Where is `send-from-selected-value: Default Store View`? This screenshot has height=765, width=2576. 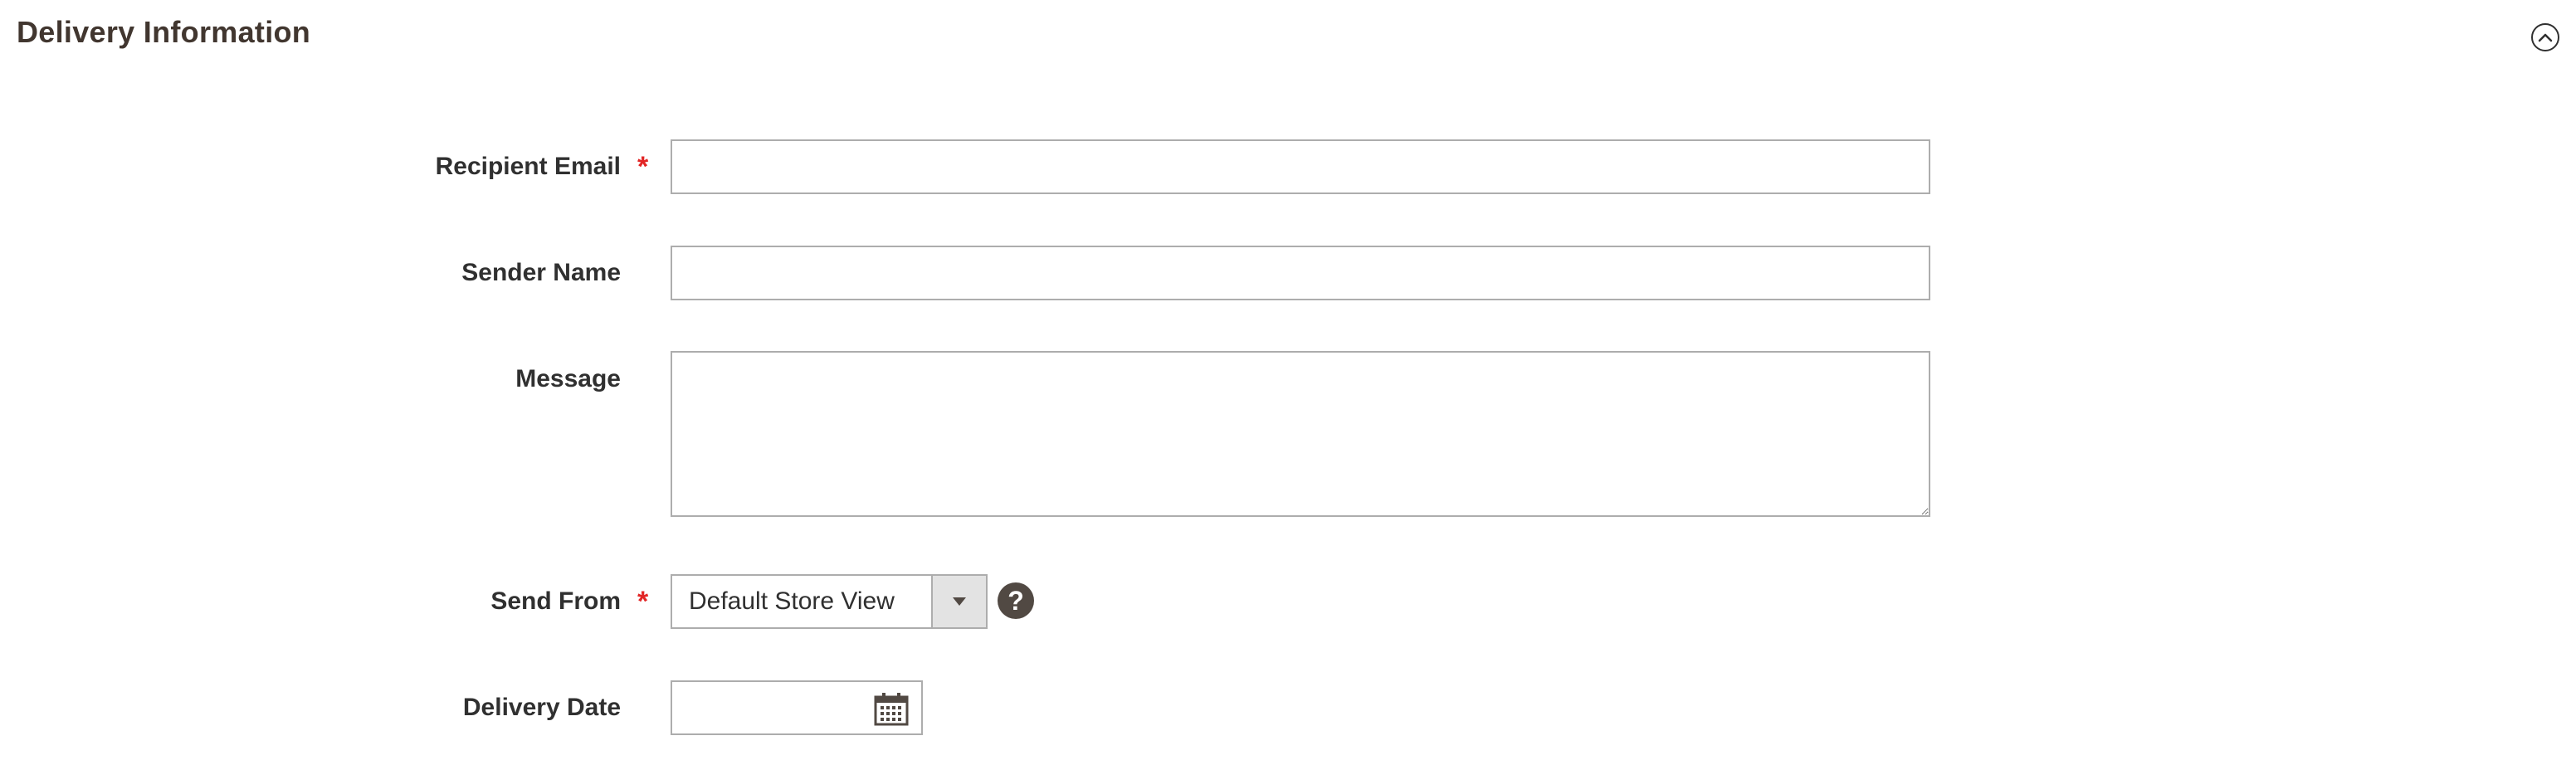
send-from-selected-value: Default Store View is located at coordinates (792, 601).